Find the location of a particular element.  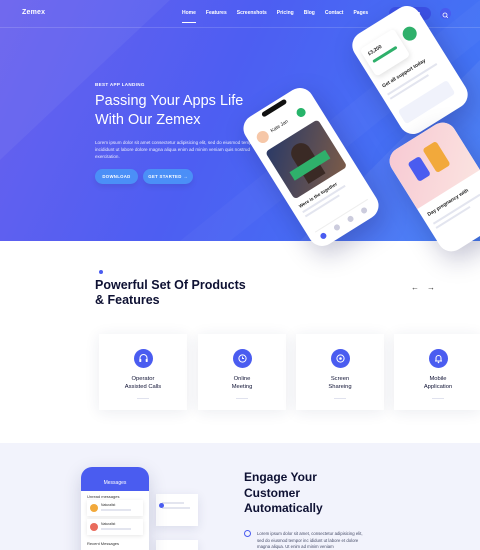

feature-card-label-line1: Operator is located at coordinates (143, 379).